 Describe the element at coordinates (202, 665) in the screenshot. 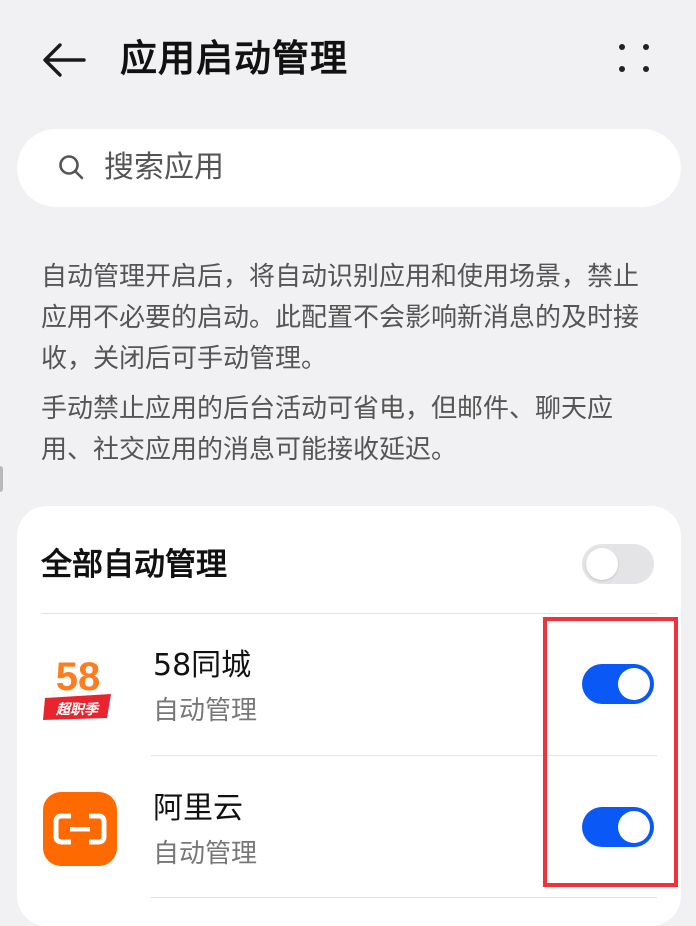

I see `app-name: 58同城` at that location.